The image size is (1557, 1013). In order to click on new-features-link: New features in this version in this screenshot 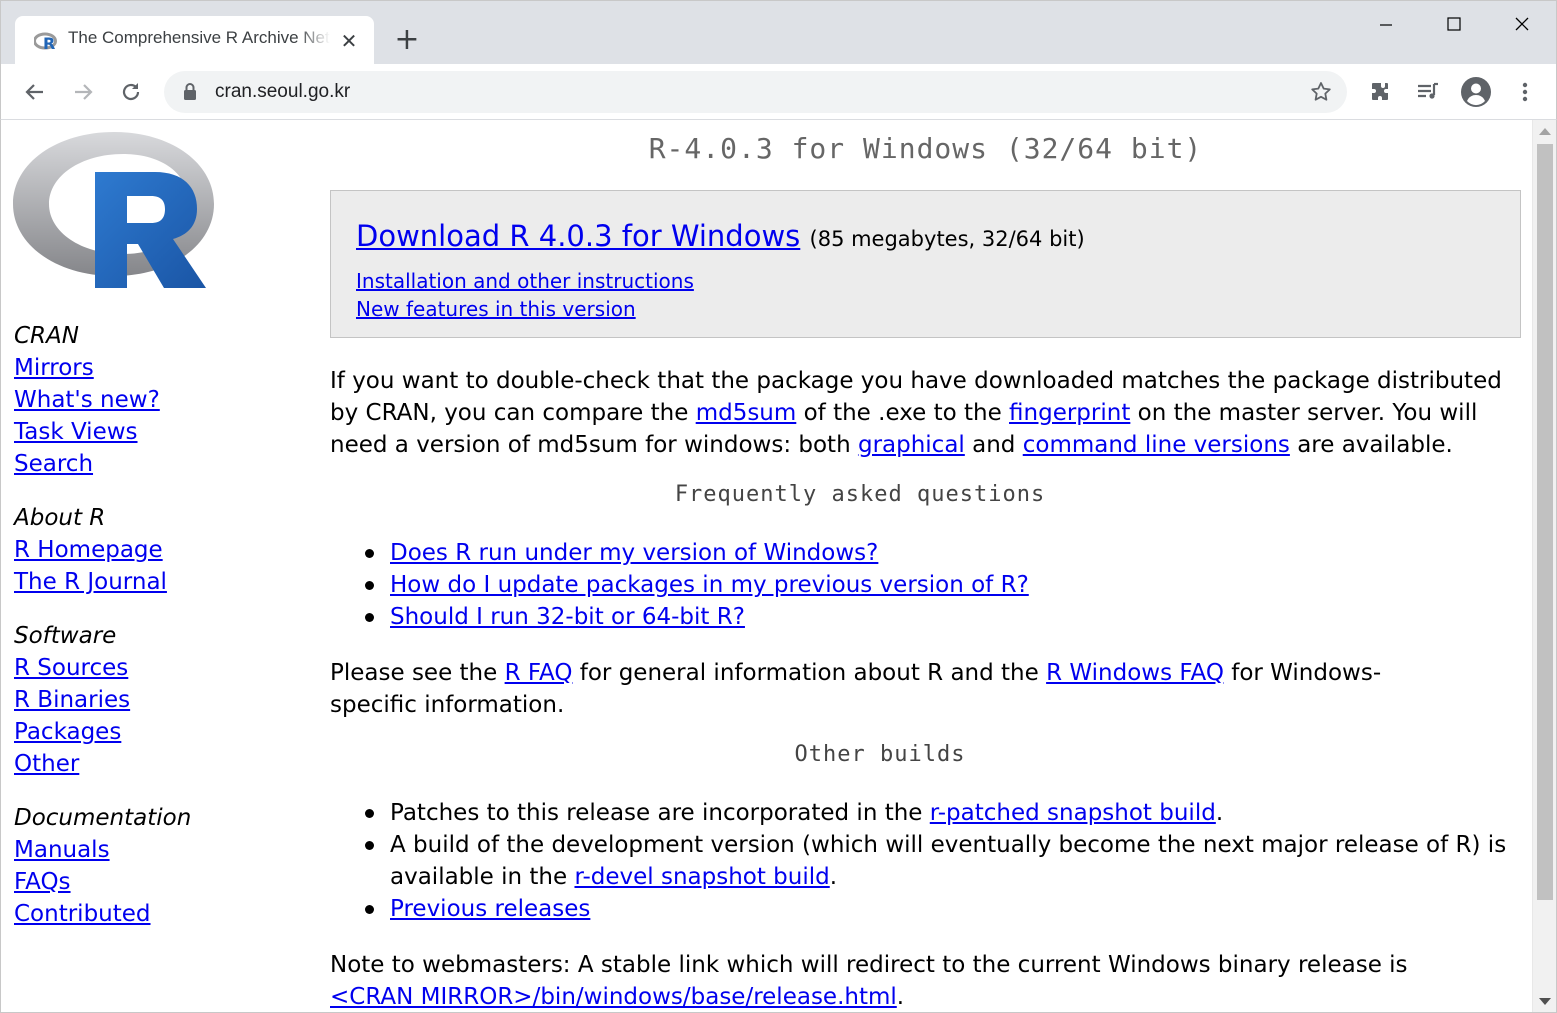, I will do `click(496, 309)`.